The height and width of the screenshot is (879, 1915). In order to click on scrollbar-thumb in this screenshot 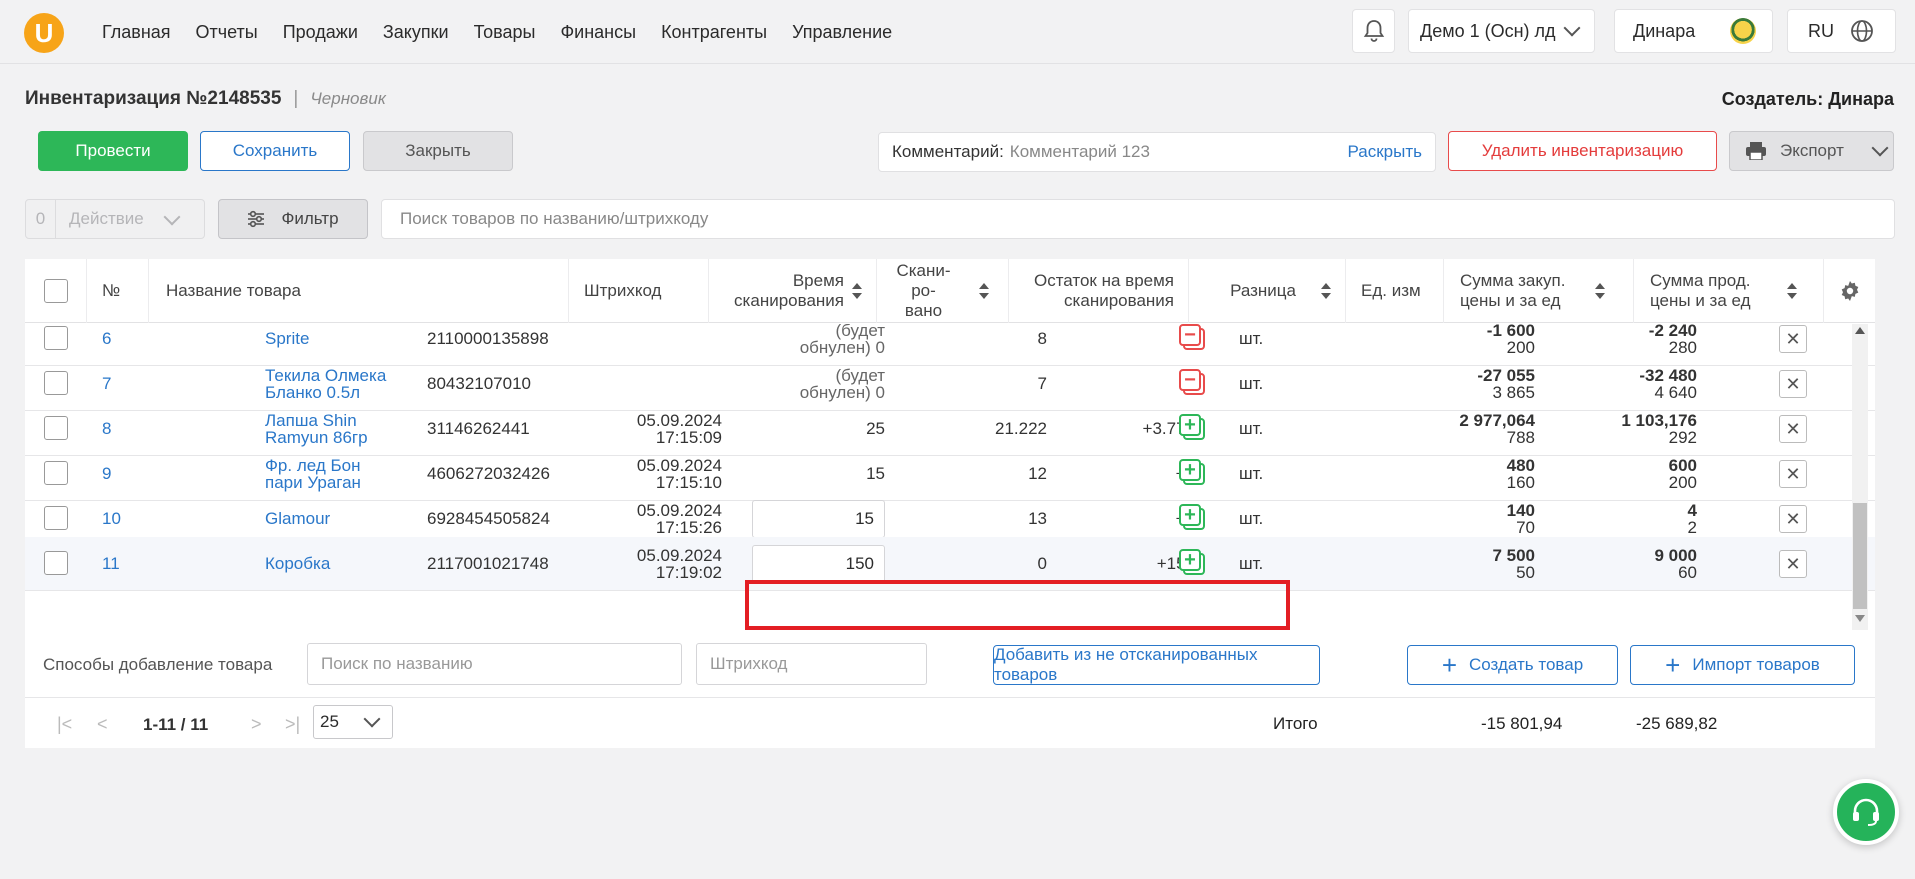, I will do `click(1860, 556)`.